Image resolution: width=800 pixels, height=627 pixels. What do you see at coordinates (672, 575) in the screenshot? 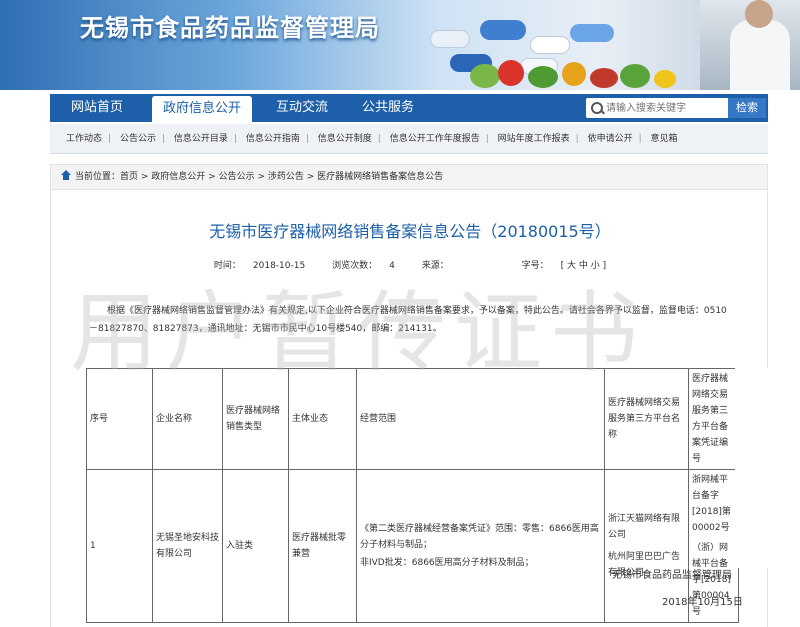
I see `footer-org: 无锡市食品药品监督管理局` at bounding box center [672, 575].